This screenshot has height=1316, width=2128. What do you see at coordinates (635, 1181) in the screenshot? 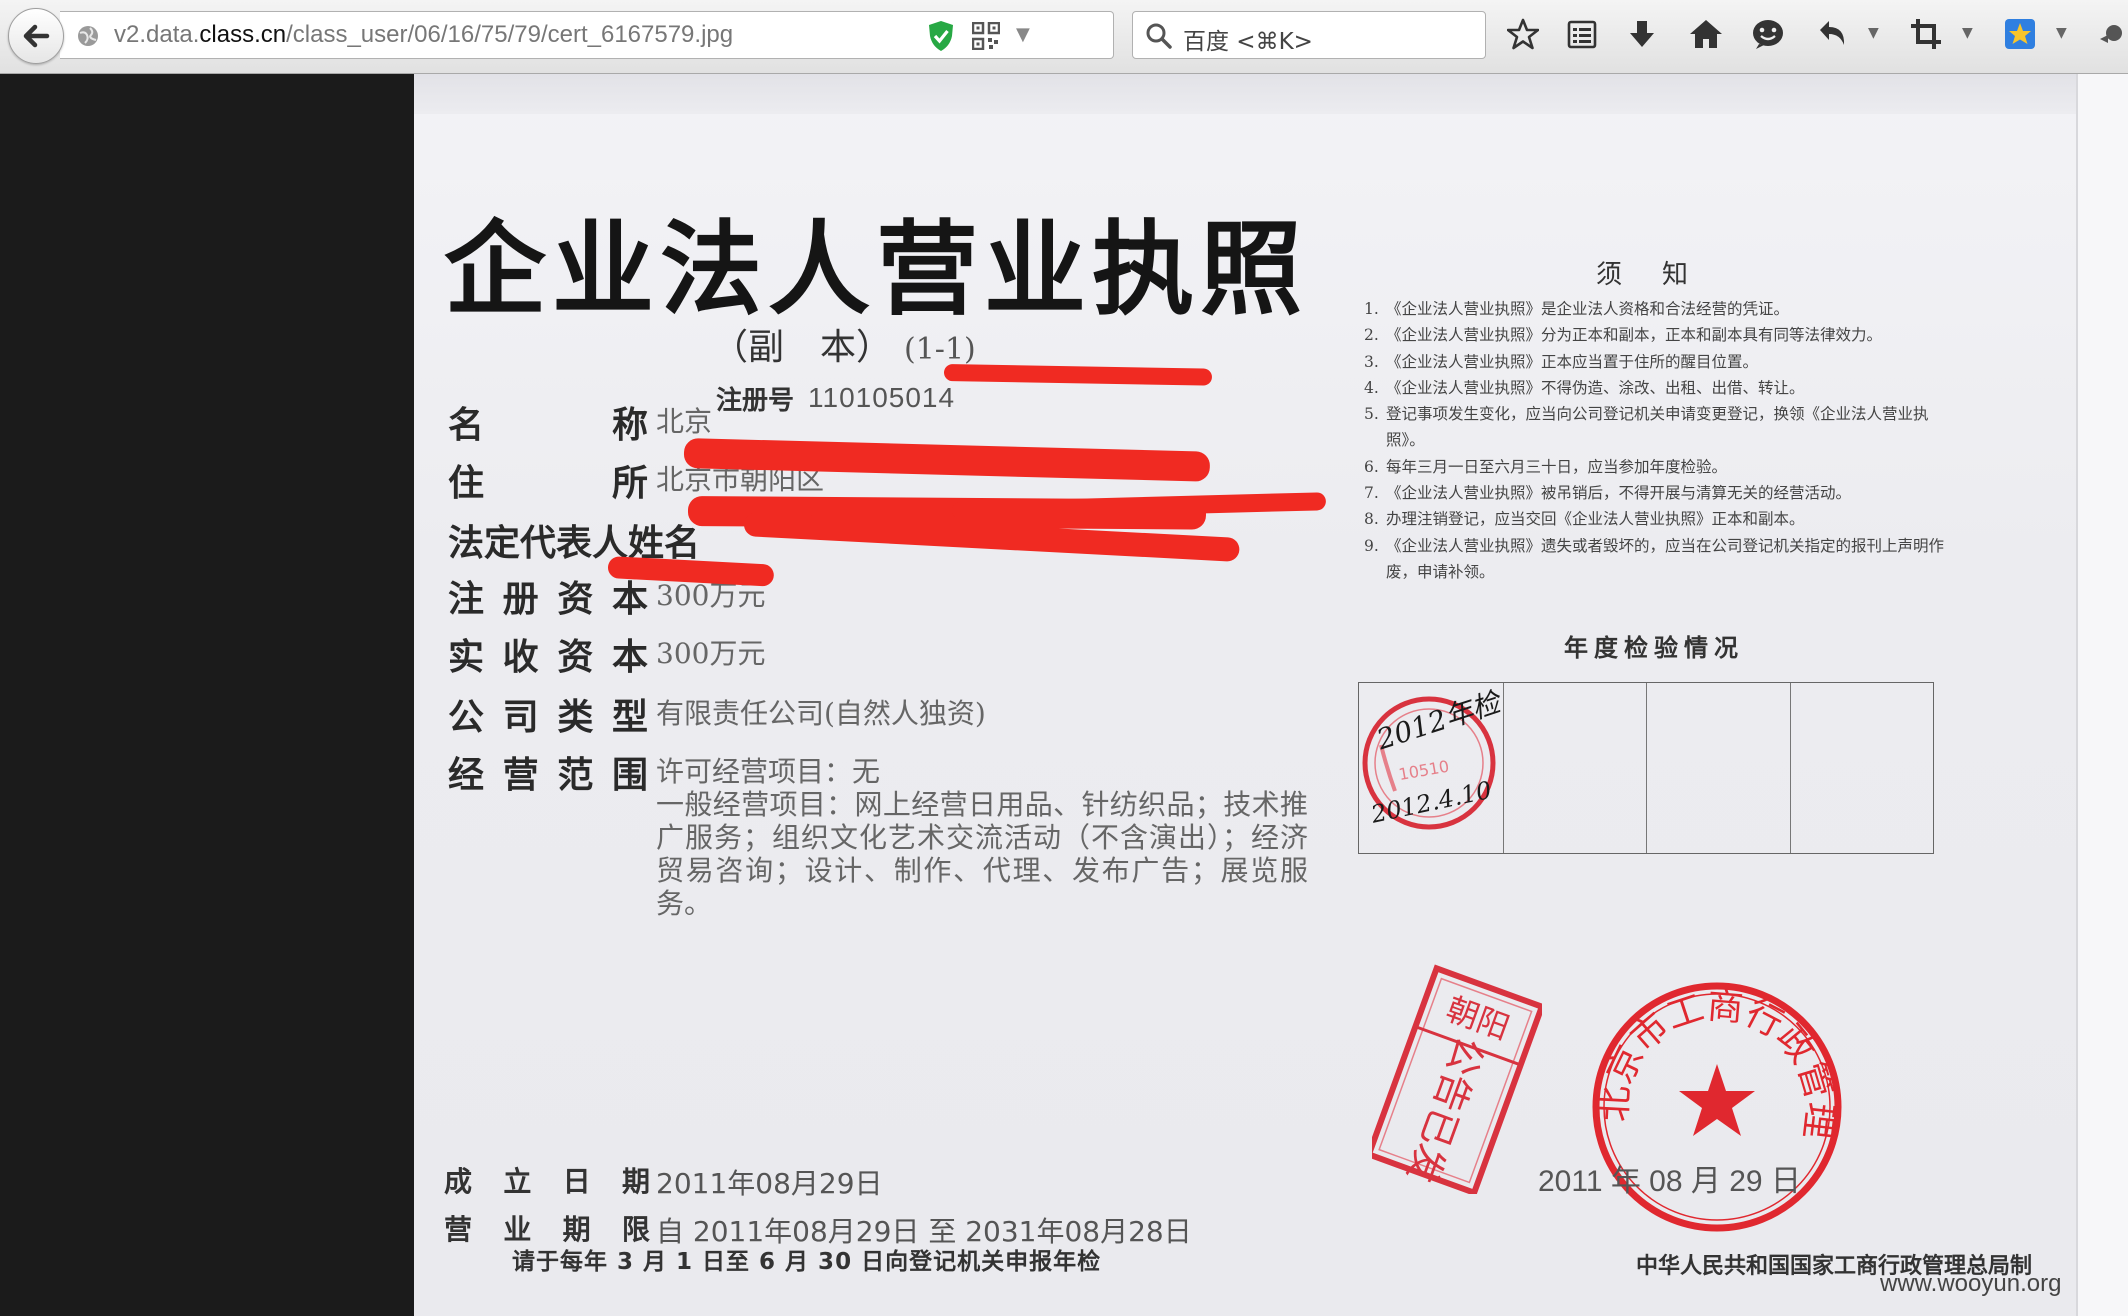
I see `date-label-char: 期` at bounding box center [635, 1181].